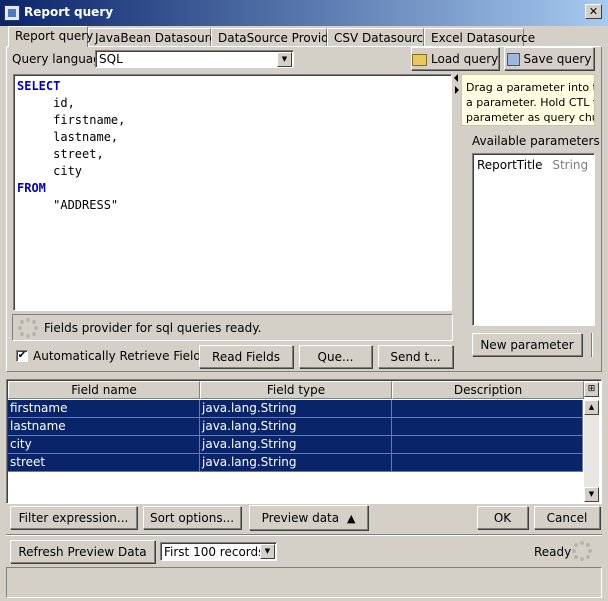 This screenshot has width=608, height=601. I want to click on column-control-icon: ⊞, so click(591, 389).